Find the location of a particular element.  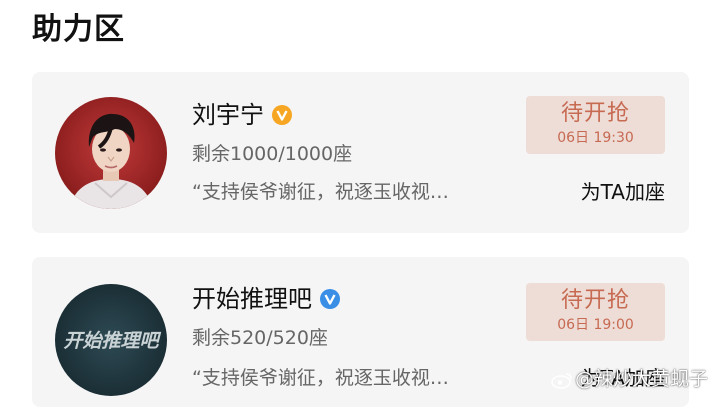

status-badge: 待开抢 06日 19:00 is located at coordinates (595, 312).